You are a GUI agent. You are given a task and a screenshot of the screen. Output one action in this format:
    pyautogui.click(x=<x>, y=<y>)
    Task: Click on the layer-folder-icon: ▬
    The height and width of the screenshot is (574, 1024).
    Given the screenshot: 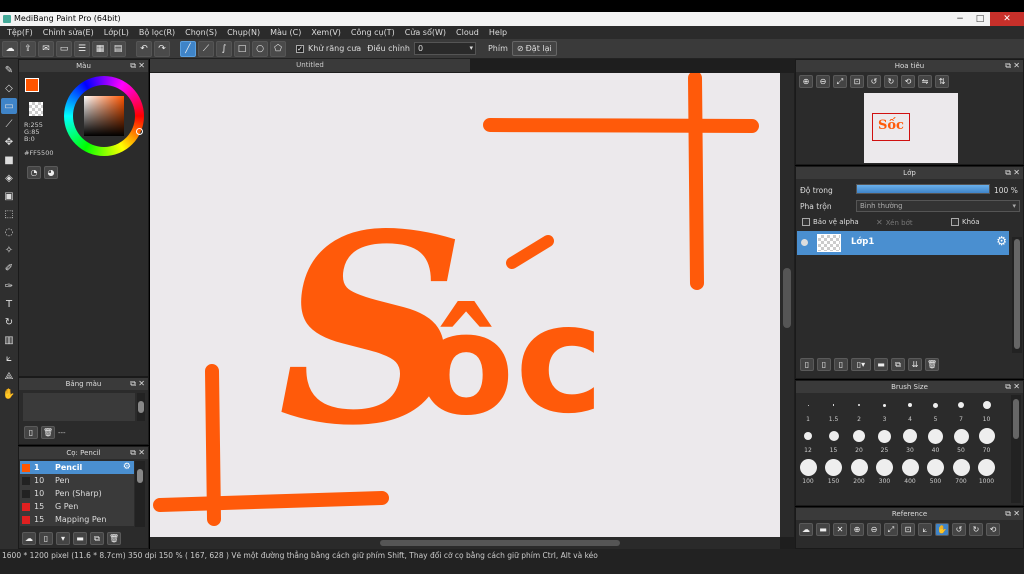 What is the action you would take?
    pyautogui.click(x=881, y=364)
    